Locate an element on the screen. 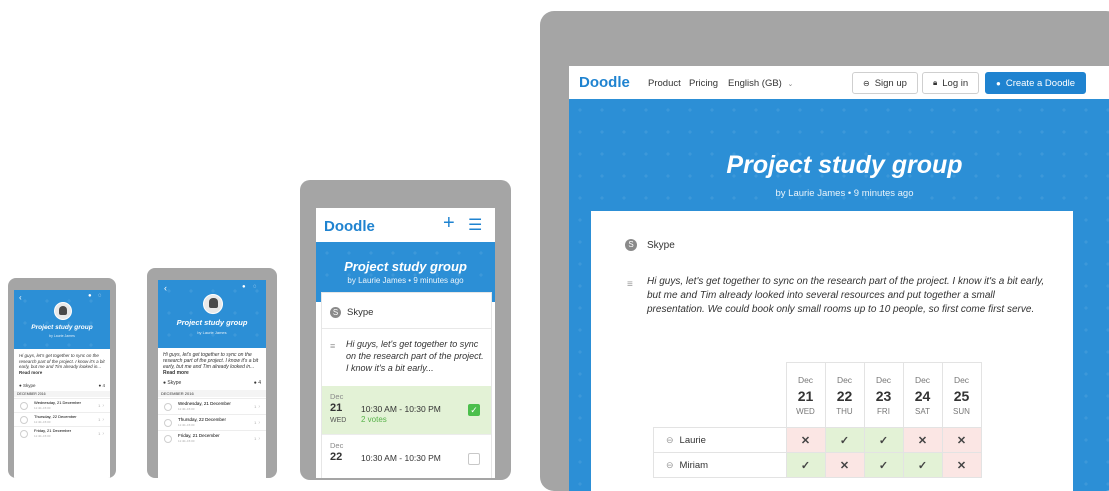 The height and width of the screenshot is (491, 1109). date-header-cell: Dec 21 WED is located at coordinates (805, 395).